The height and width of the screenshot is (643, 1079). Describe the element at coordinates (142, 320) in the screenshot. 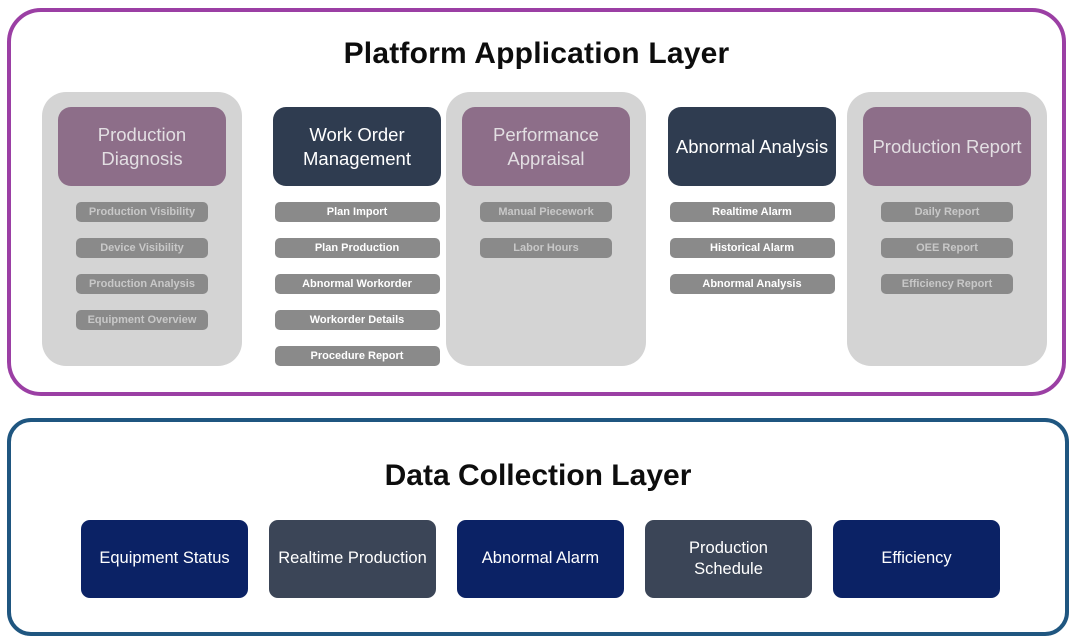

I see `platform-sub-item: Equipment Overview` at that location.